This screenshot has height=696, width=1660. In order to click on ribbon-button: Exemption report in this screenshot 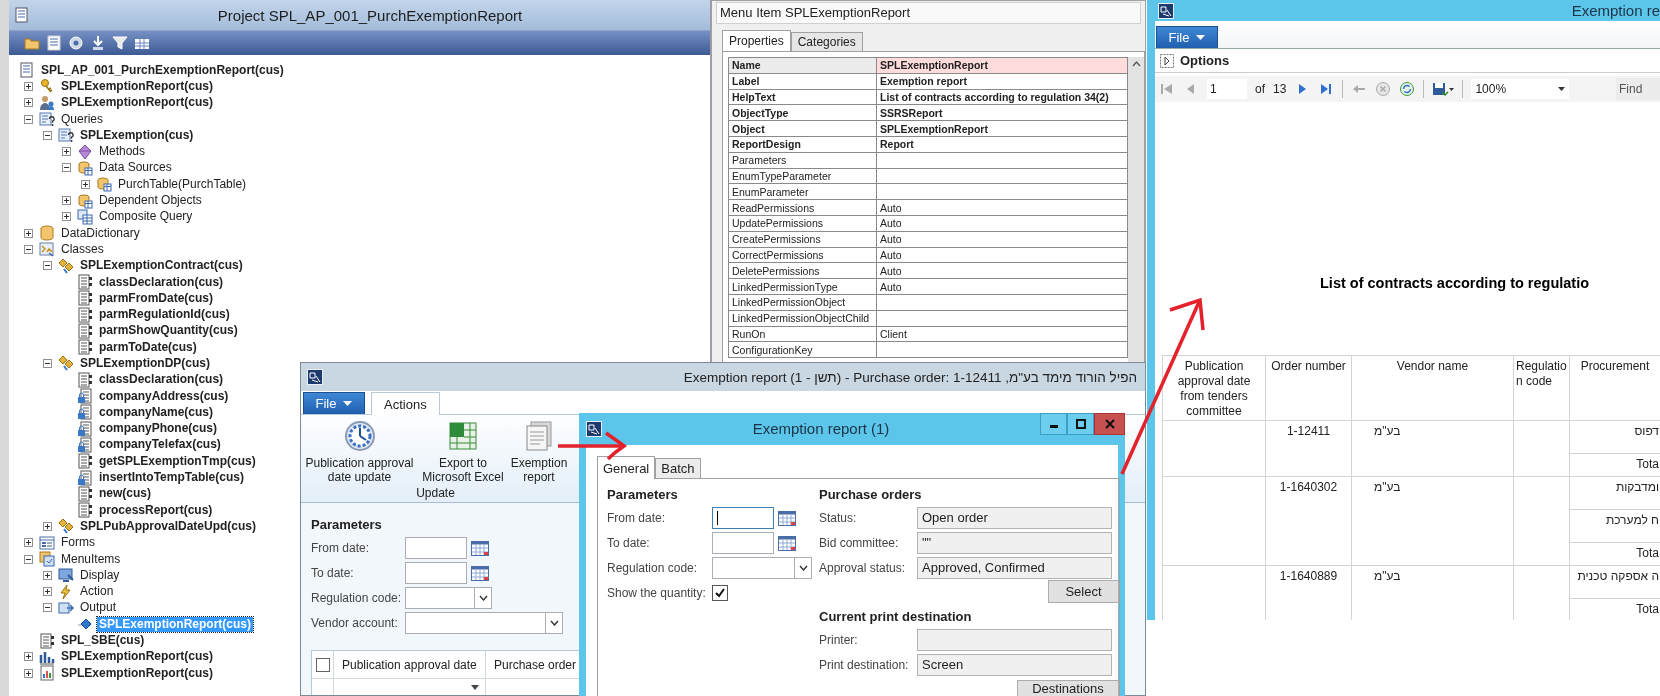, I will do `click(539, 452)`.